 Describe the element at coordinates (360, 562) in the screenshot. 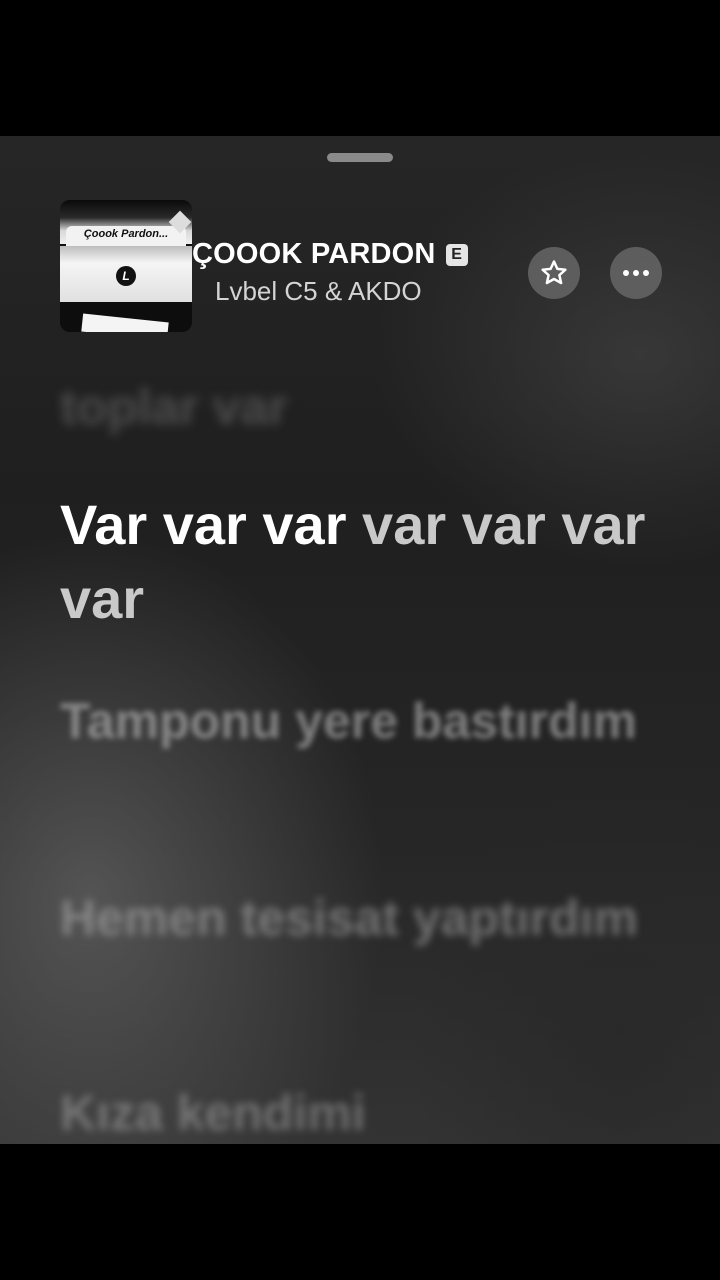

I see `lyric-line-current: Var var var var var var var` at that location.